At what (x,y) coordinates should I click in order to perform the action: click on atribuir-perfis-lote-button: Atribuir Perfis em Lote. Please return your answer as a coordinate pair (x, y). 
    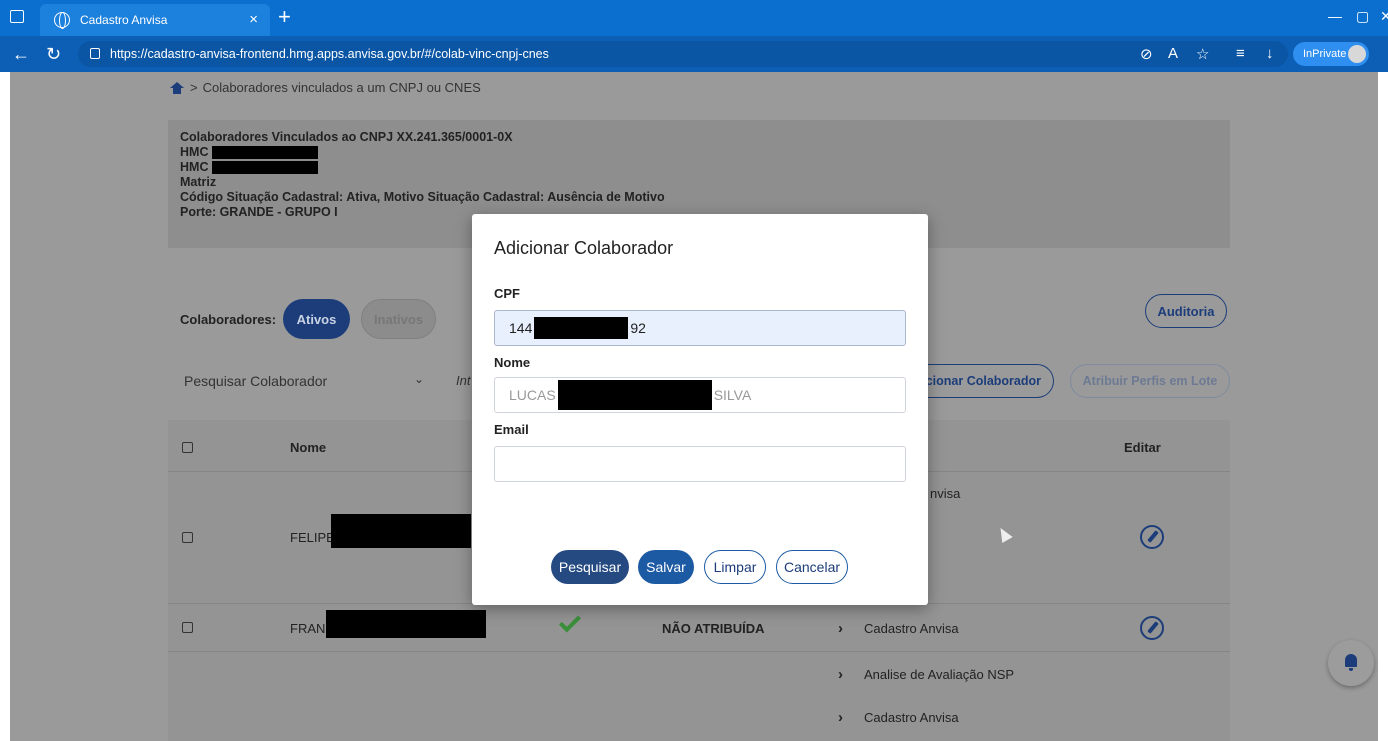
    Looking at the image, I should click on (1150, 381).